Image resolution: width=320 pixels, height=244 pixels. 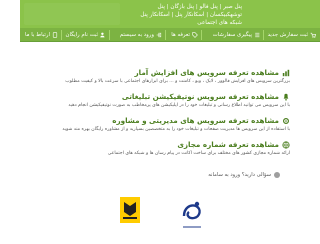 What do you see at coordinates (228, 144) in the screenshot?
I see `tariff-title: مشاهده تعرفه شماره مجازی` at bounding box center [228, 144].